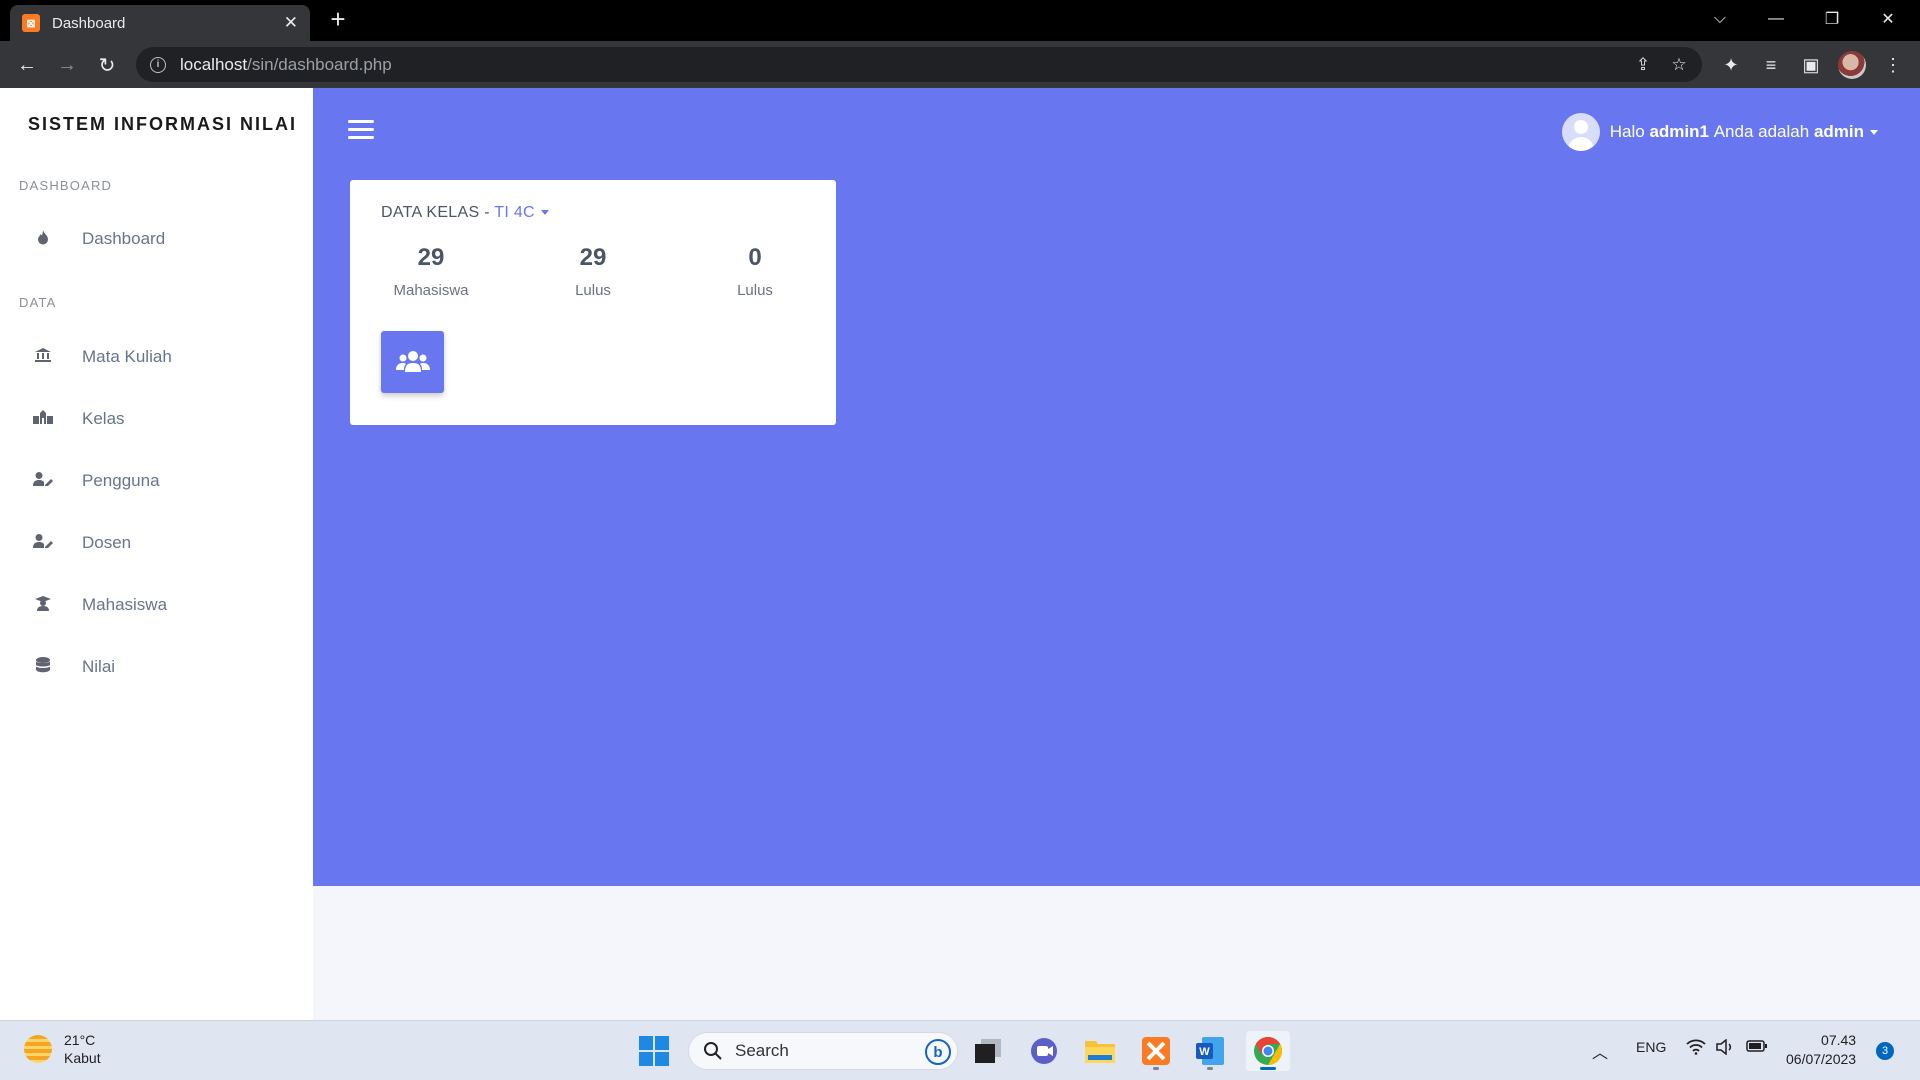 The width and height of the screenshot is (1920, 1080). What do you see at coordinates (1679, 131) in the screenshot?
I see `username: admin1` at bounding box center [1679, 131].